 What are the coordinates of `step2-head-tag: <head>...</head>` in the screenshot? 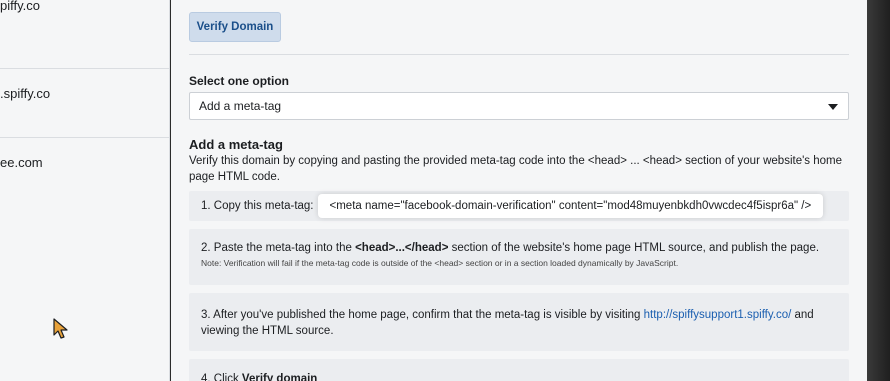 It's located at (402, 248).